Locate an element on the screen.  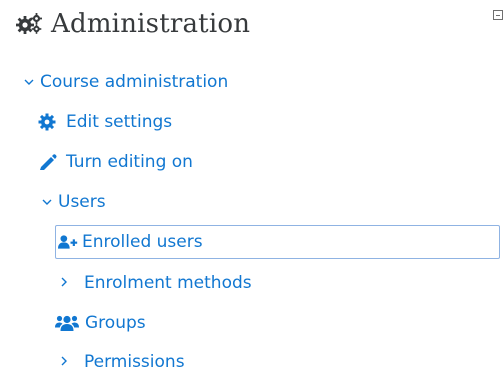
nav-course-administration-label: Course administration is located at coordinates (134, 82).